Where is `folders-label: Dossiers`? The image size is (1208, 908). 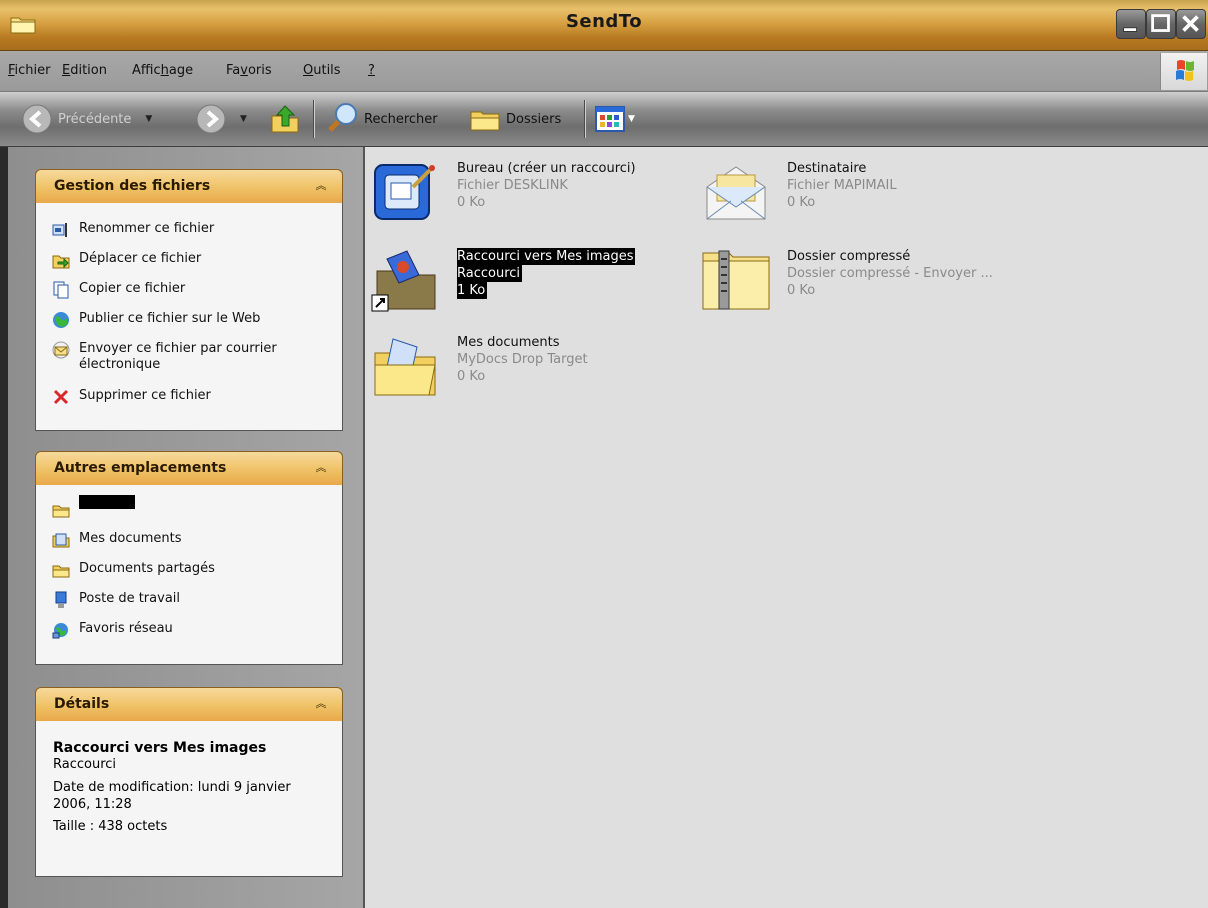
folders-label: Dossiers is located at coordinates (534, 119).